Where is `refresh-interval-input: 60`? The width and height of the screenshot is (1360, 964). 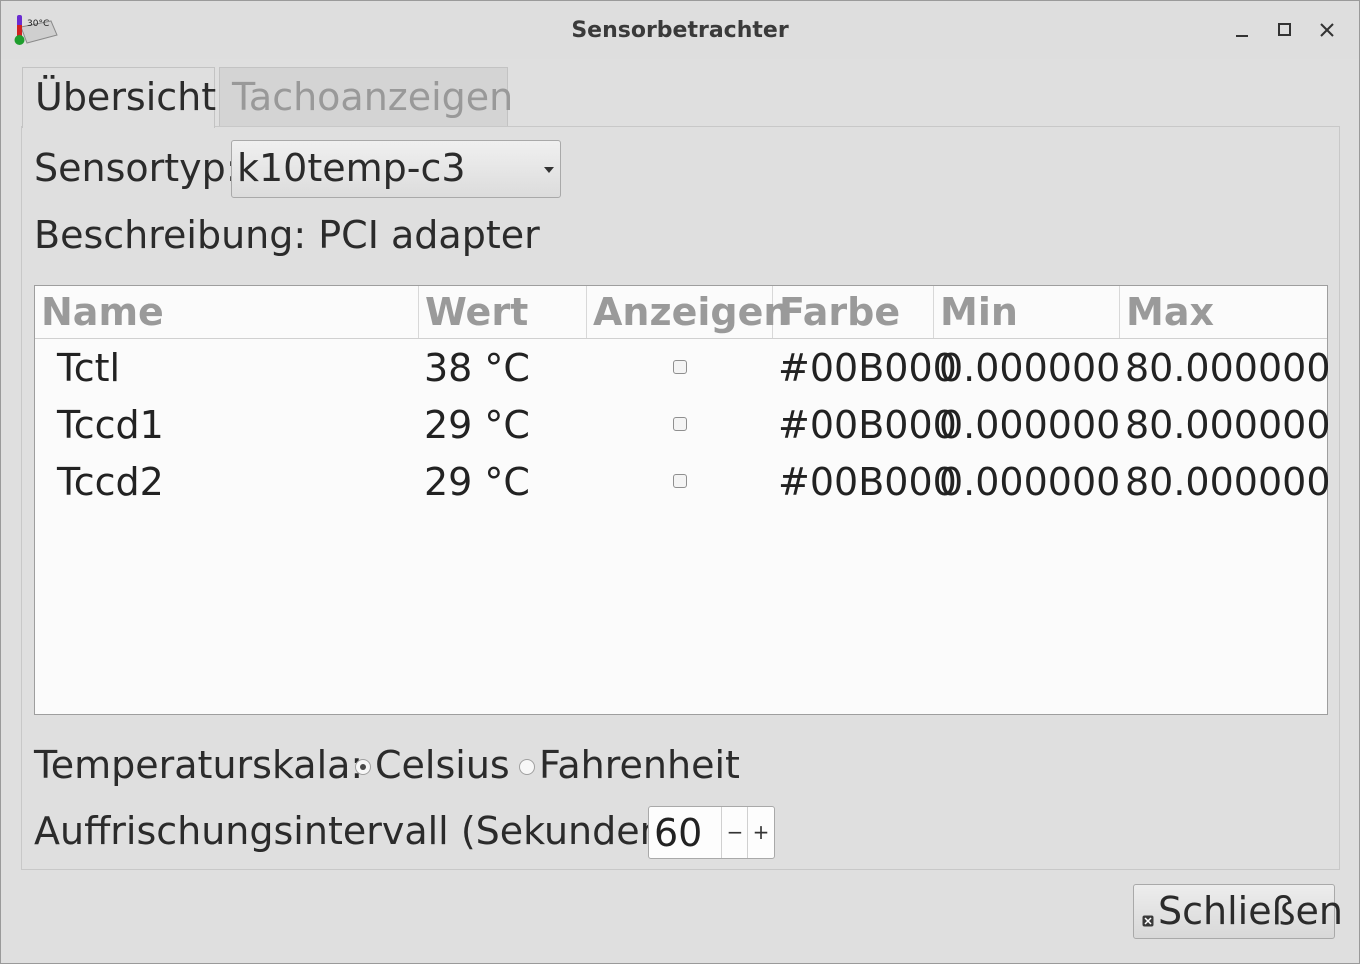 refresh-interval-input: 60 is located at coordinates (678, 833).